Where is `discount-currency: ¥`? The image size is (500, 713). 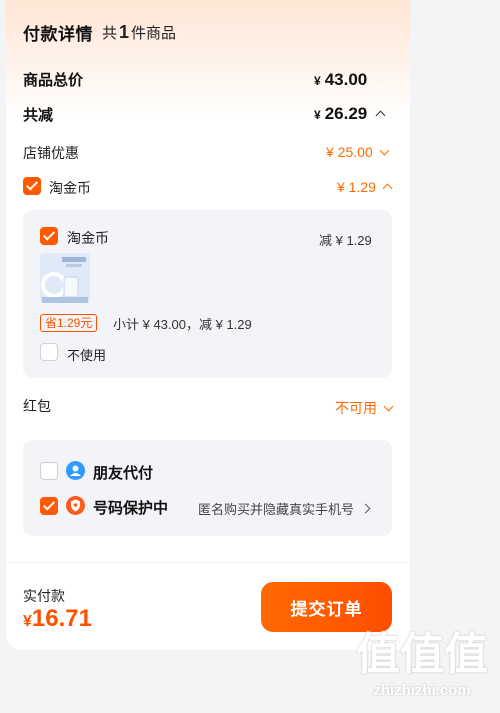 discount-currency: ¥ is located at coordinates (317, 115).